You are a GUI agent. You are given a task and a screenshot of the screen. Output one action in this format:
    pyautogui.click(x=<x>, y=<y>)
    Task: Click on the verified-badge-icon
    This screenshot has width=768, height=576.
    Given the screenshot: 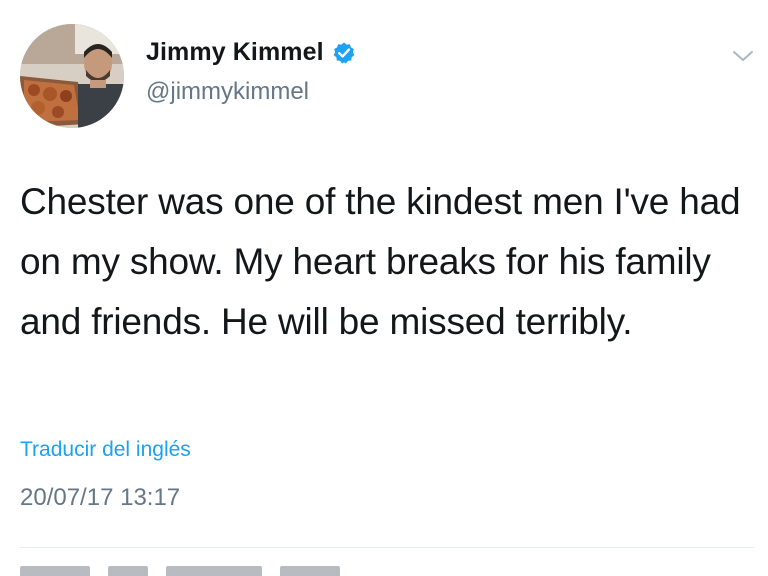 What is the action you would take?
    pyautogui.click(x=344, y=53)
    